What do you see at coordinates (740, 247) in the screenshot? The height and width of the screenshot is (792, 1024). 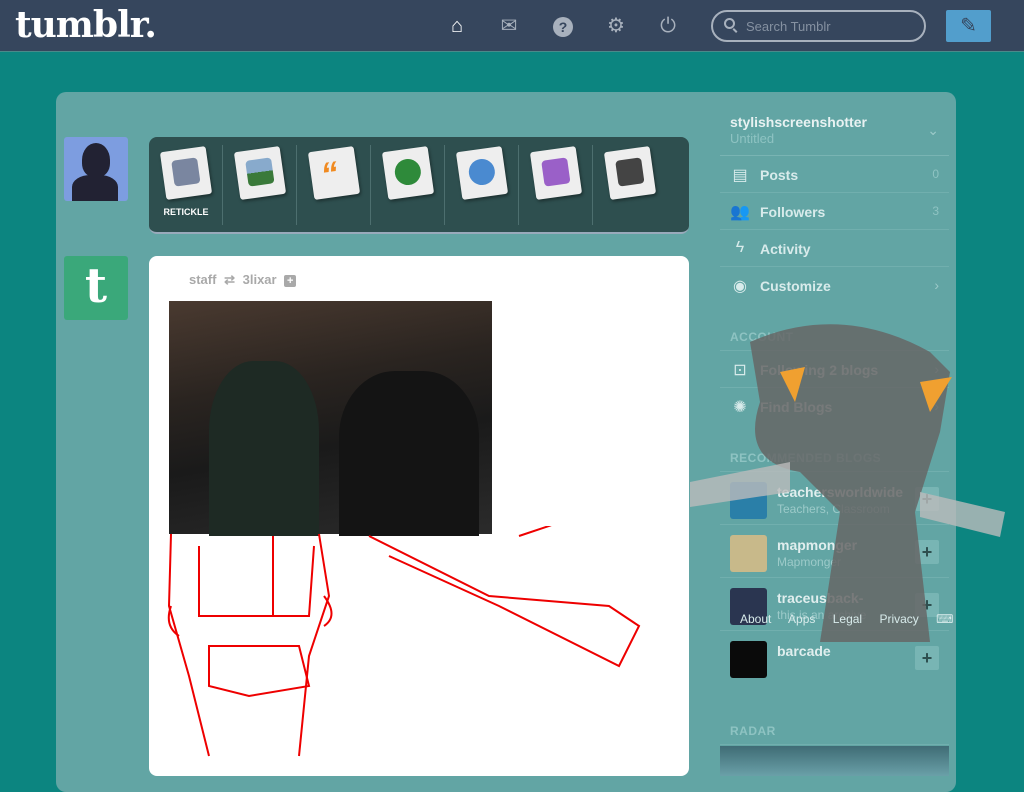 I see `lightning-icon: ϟ` at bounding box center [740, 247].